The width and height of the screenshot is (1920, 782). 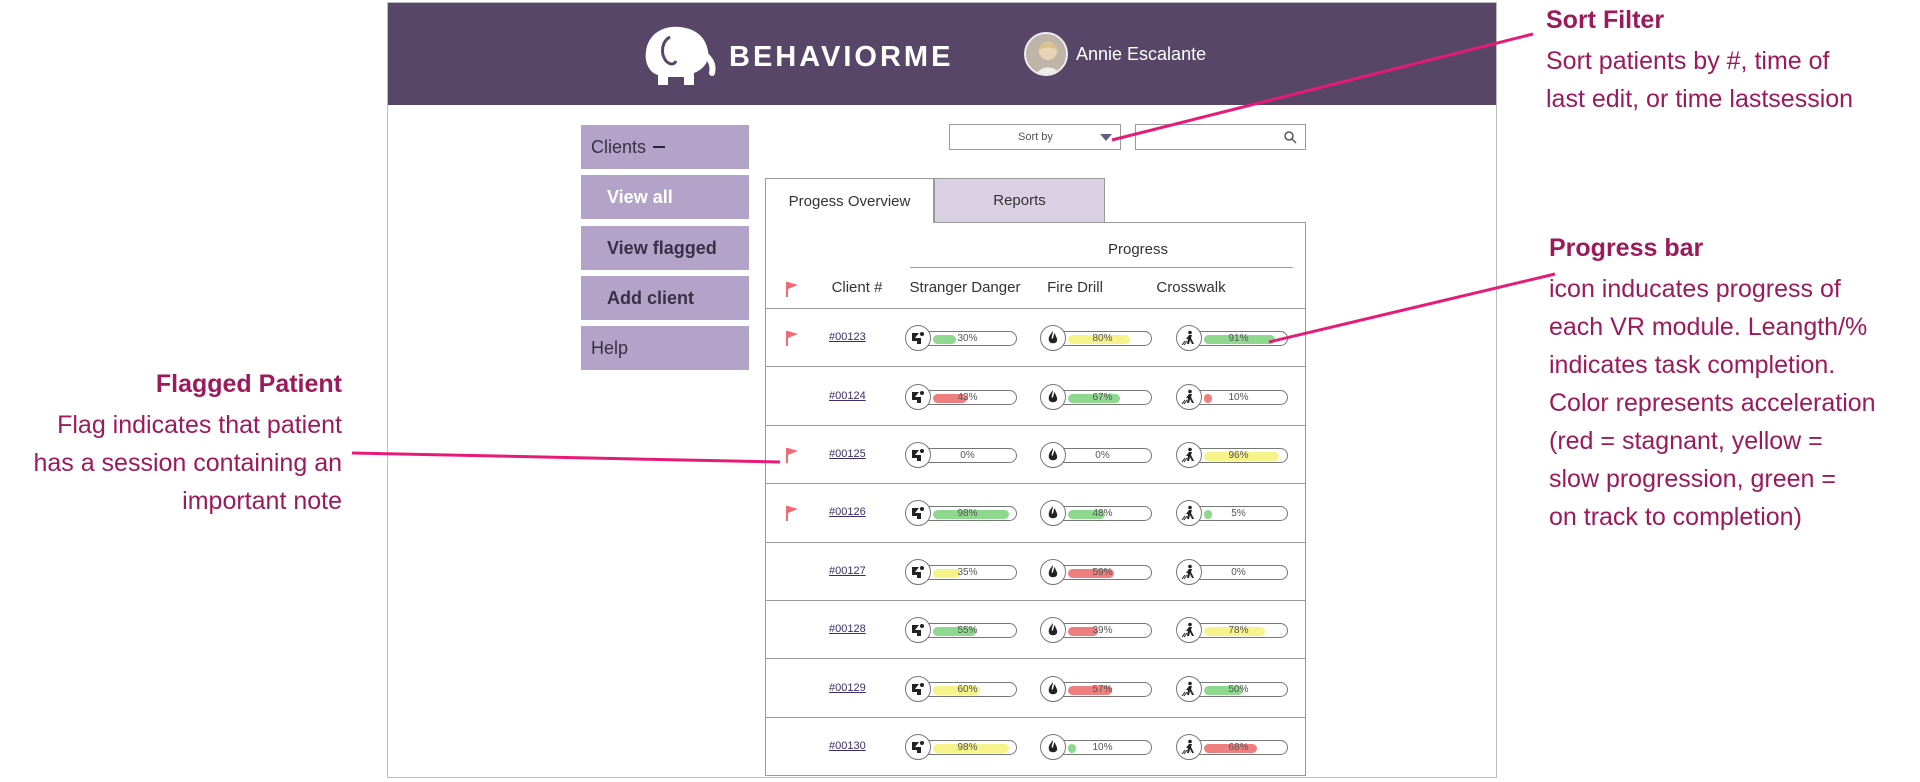 What do you see at coordinates (566, 457) in the screenshot?
I see `flag-annotation-line` at bounding box center [566, 457].